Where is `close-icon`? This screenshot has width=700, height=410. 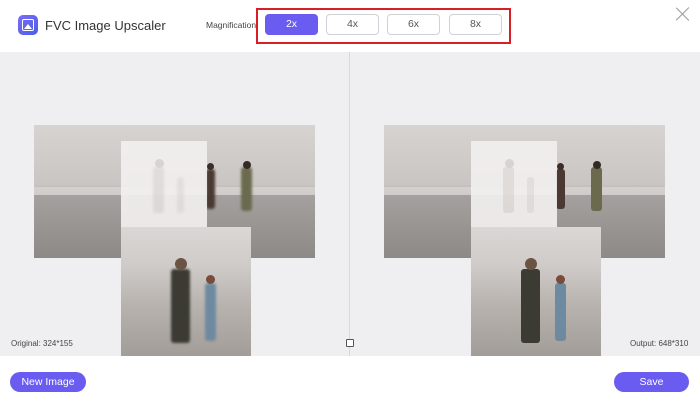
close-icon is located at coordinates (683, 15).